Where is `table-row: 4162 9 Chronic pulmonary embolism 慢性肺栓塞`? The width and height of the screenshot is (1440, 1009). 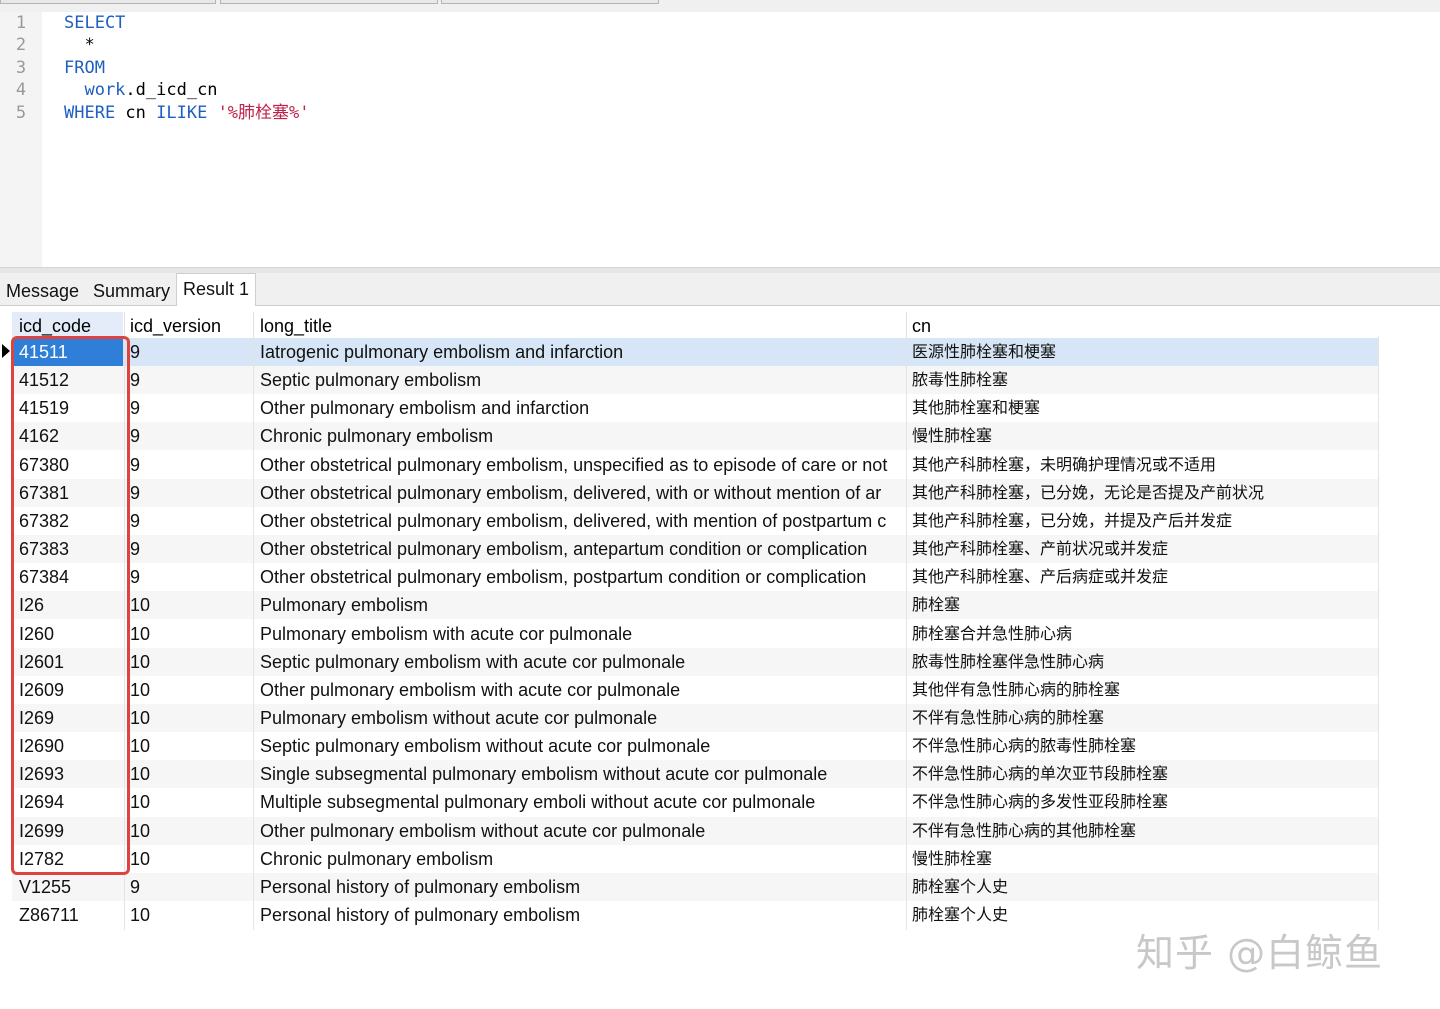 table-row: 4162 9 Chronic pulmonary embolism 慢性肺栓塞 is located at coordinates (695, 436).